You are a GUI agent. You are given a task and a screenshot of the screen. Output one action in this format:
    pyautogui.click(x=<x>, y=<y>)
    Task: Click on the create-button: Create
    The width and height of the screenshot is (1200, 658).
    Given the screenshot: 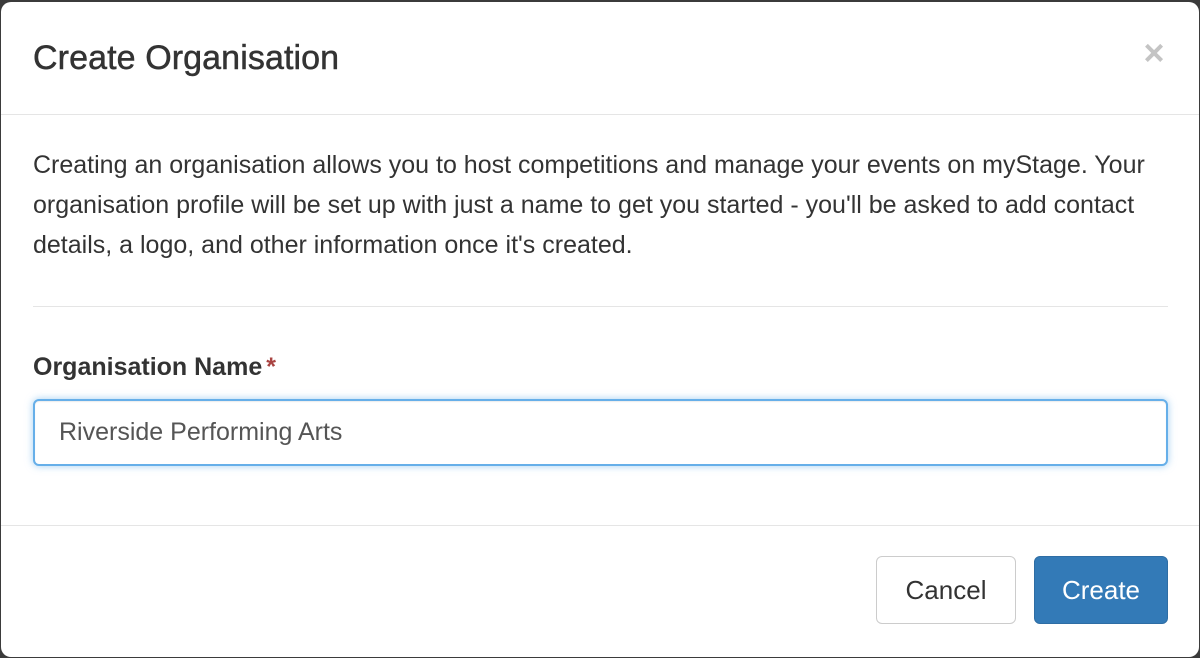 What is the action you would take?
    pyautogui.click(x=1101, y=590)
    